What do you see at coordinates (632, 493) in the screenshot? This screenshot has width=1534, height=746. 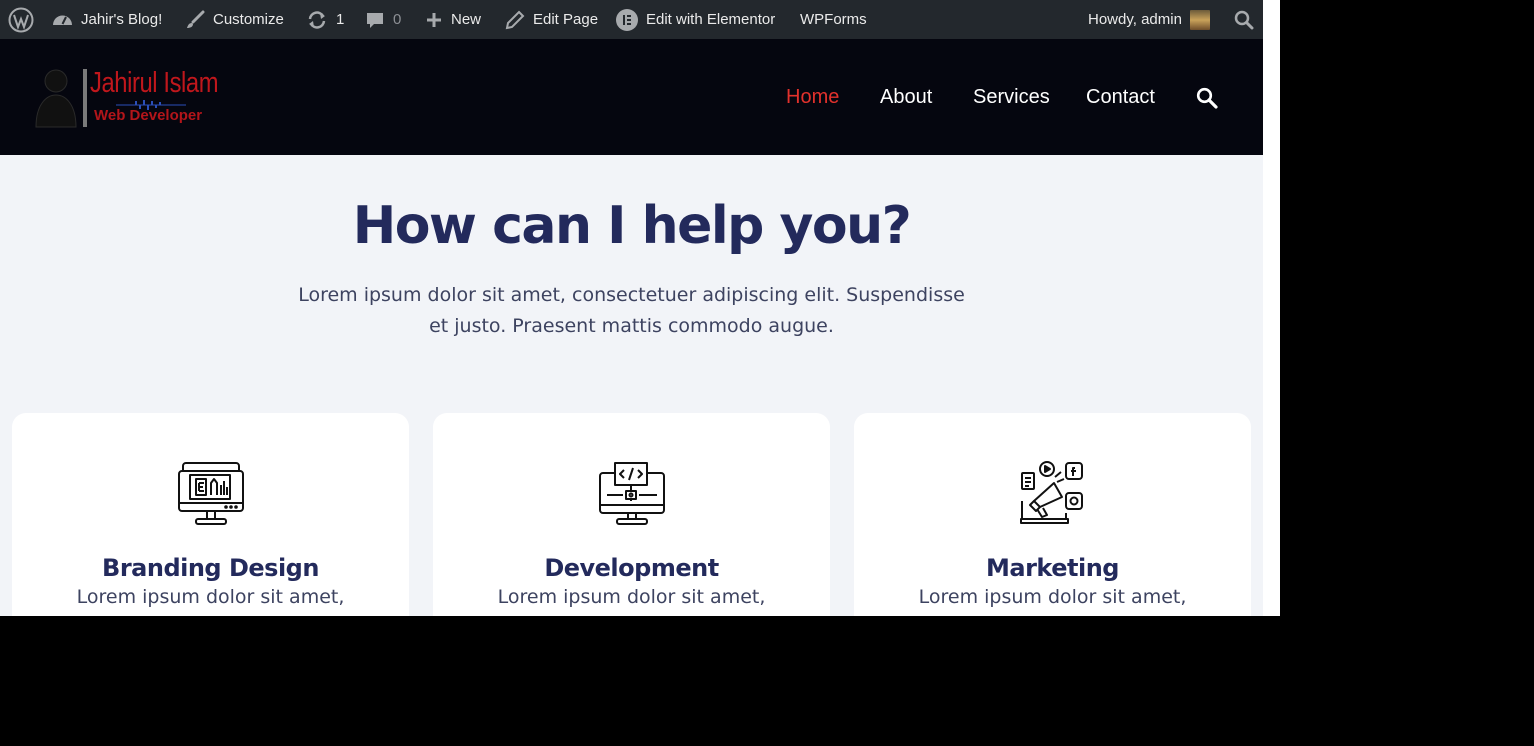 I see `development-icon` at bounding box center [632, 493].